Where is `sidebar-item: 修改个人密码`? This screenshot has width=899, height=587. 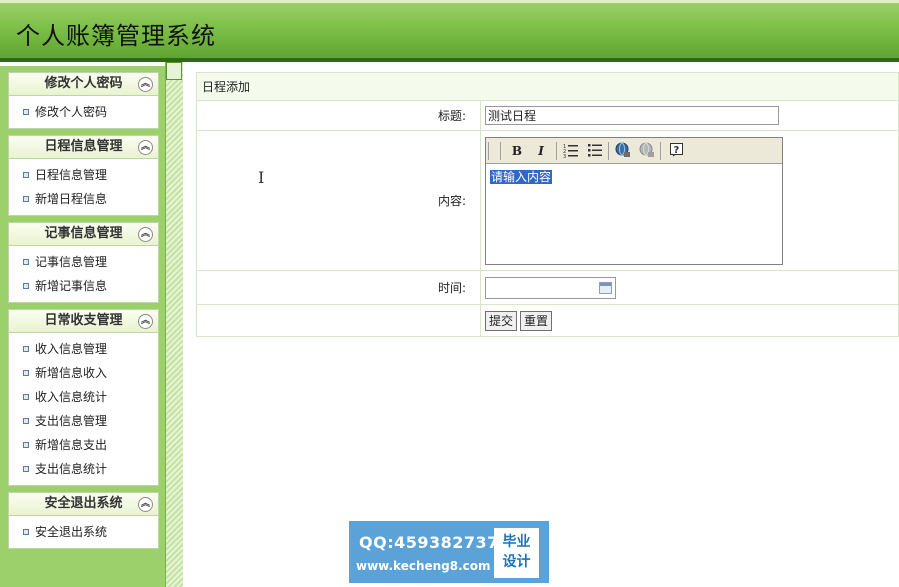
sidebar-item: 修改个人密码 is located at coordinates (83, 112).